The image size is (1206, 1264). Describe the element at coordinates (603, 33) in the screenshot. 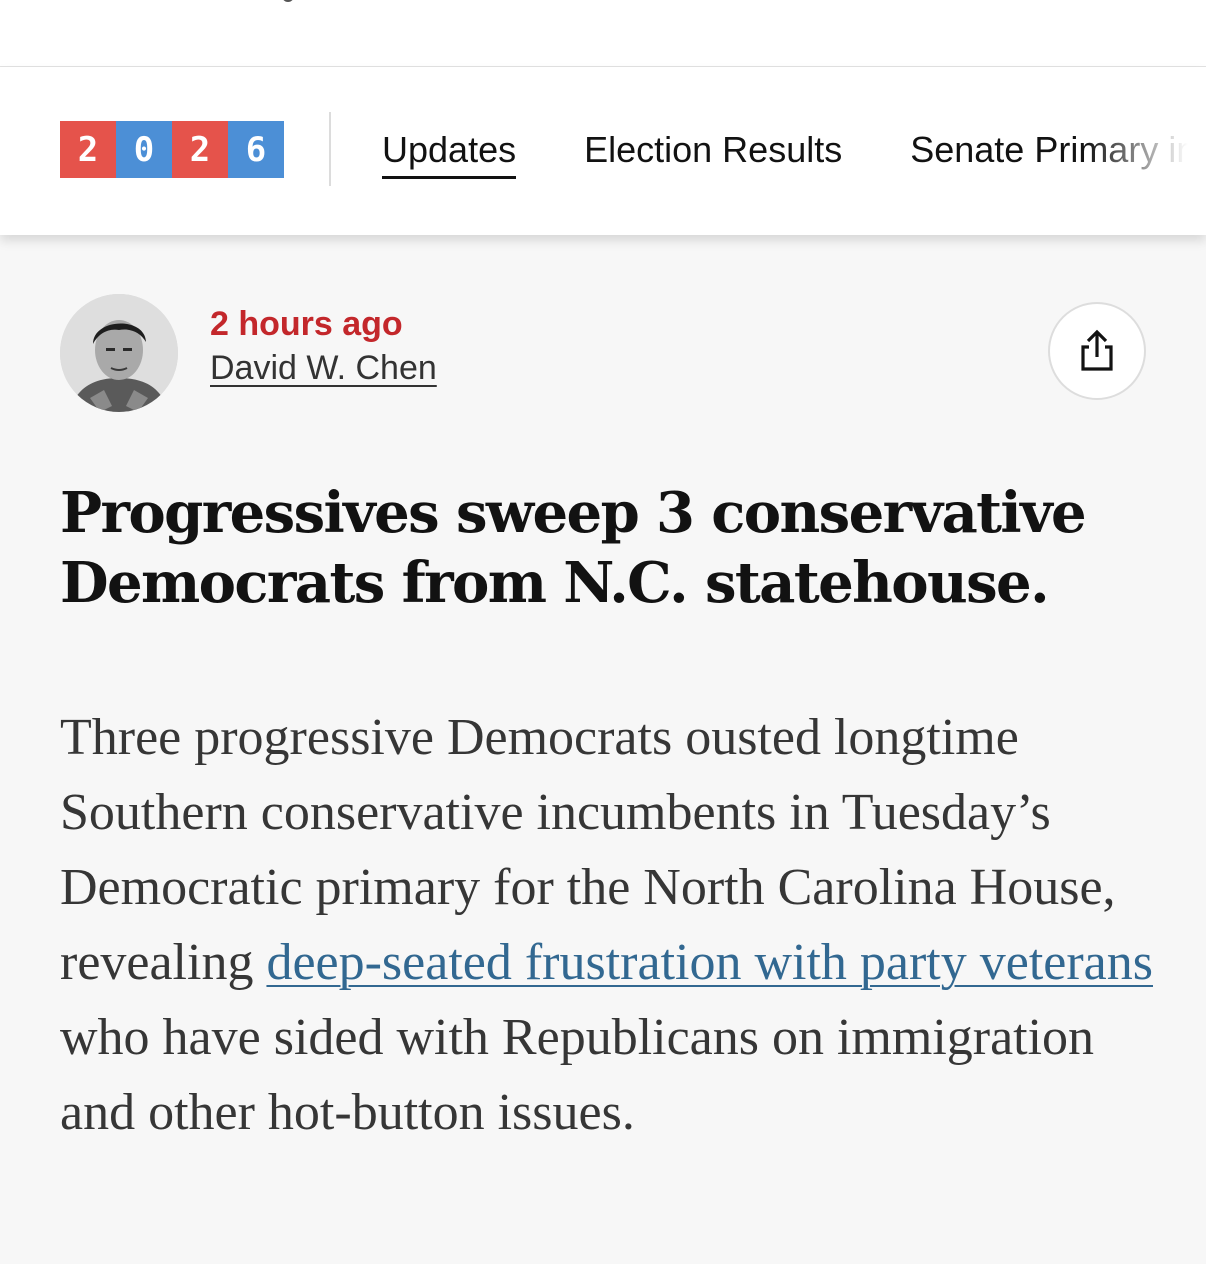

I see `top-strip` at that location.